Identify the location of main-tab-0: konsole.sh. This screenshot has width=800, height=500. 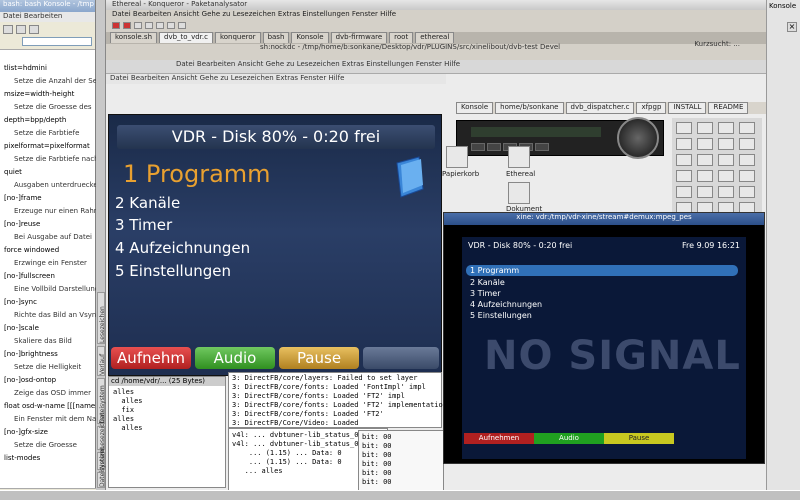
(134, 37).